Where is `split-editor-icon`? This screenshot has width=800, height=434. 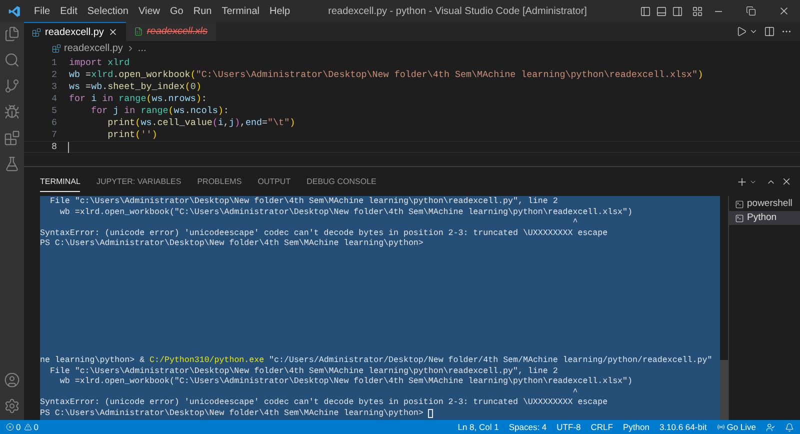 split-editor-icon is located at coordinates (769, 31).